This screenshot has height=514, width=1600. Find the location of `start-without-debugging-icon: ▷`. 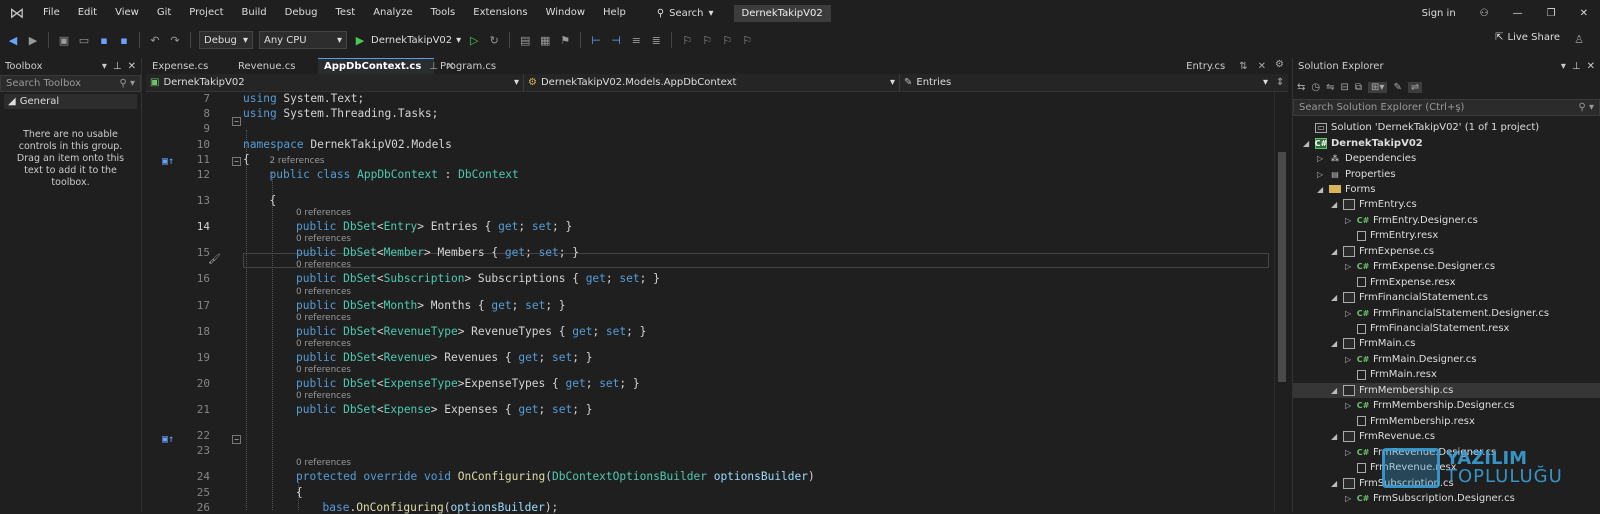

start-without-debugging-icon: ▷ is located at coordinates (474, 40).